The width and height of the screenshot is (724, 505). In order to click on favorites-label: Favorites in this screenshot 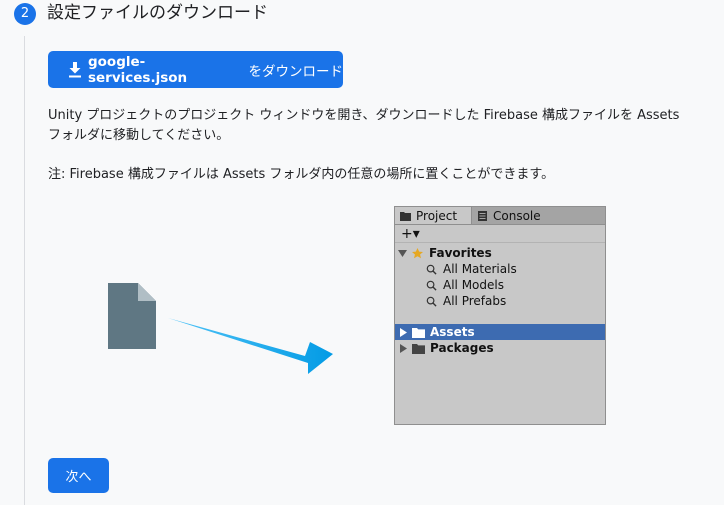, I will do `click(460, 253)`.